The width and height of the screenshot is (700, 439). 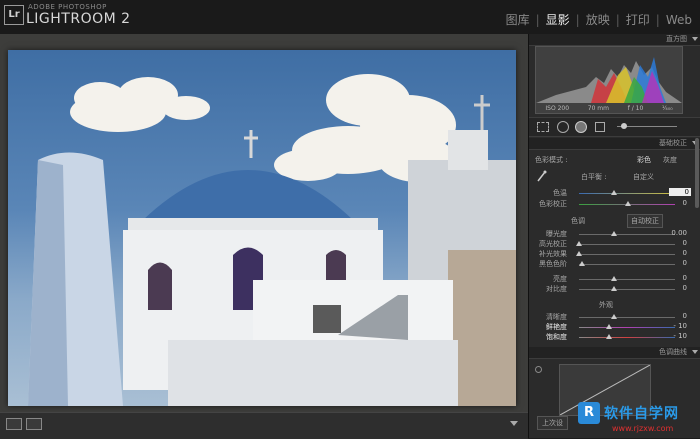 What do you see at coordinates (684, 253) in the screenshot?
I see `fill-value: 0` at bounding box center [684, 253].